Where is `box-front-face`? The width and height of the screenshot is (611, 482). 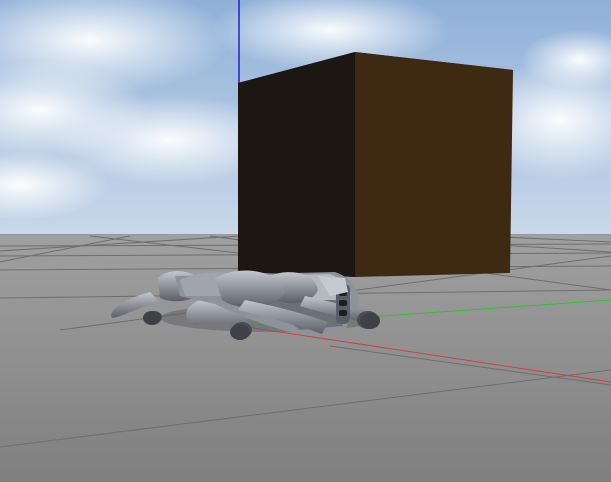
box-front-face is located at coordinates (296, 164).